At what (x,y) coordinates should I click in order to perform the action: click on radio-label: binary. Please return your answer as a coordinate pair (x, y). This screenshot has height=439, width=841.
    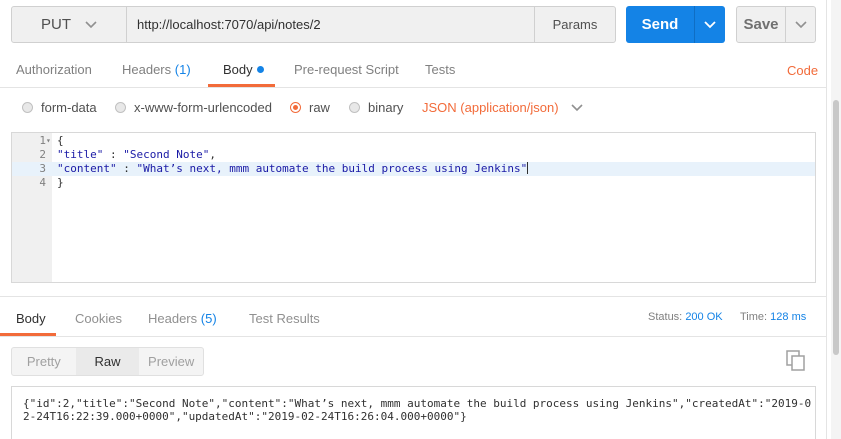
    Looking at the image, I should click on (386, 107).